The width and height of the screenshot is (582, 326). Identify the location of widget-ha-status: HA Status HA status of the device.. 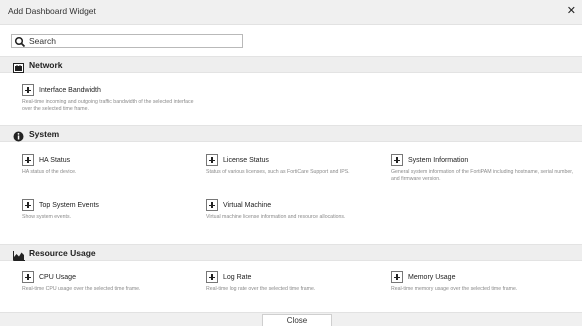
(113, 165).